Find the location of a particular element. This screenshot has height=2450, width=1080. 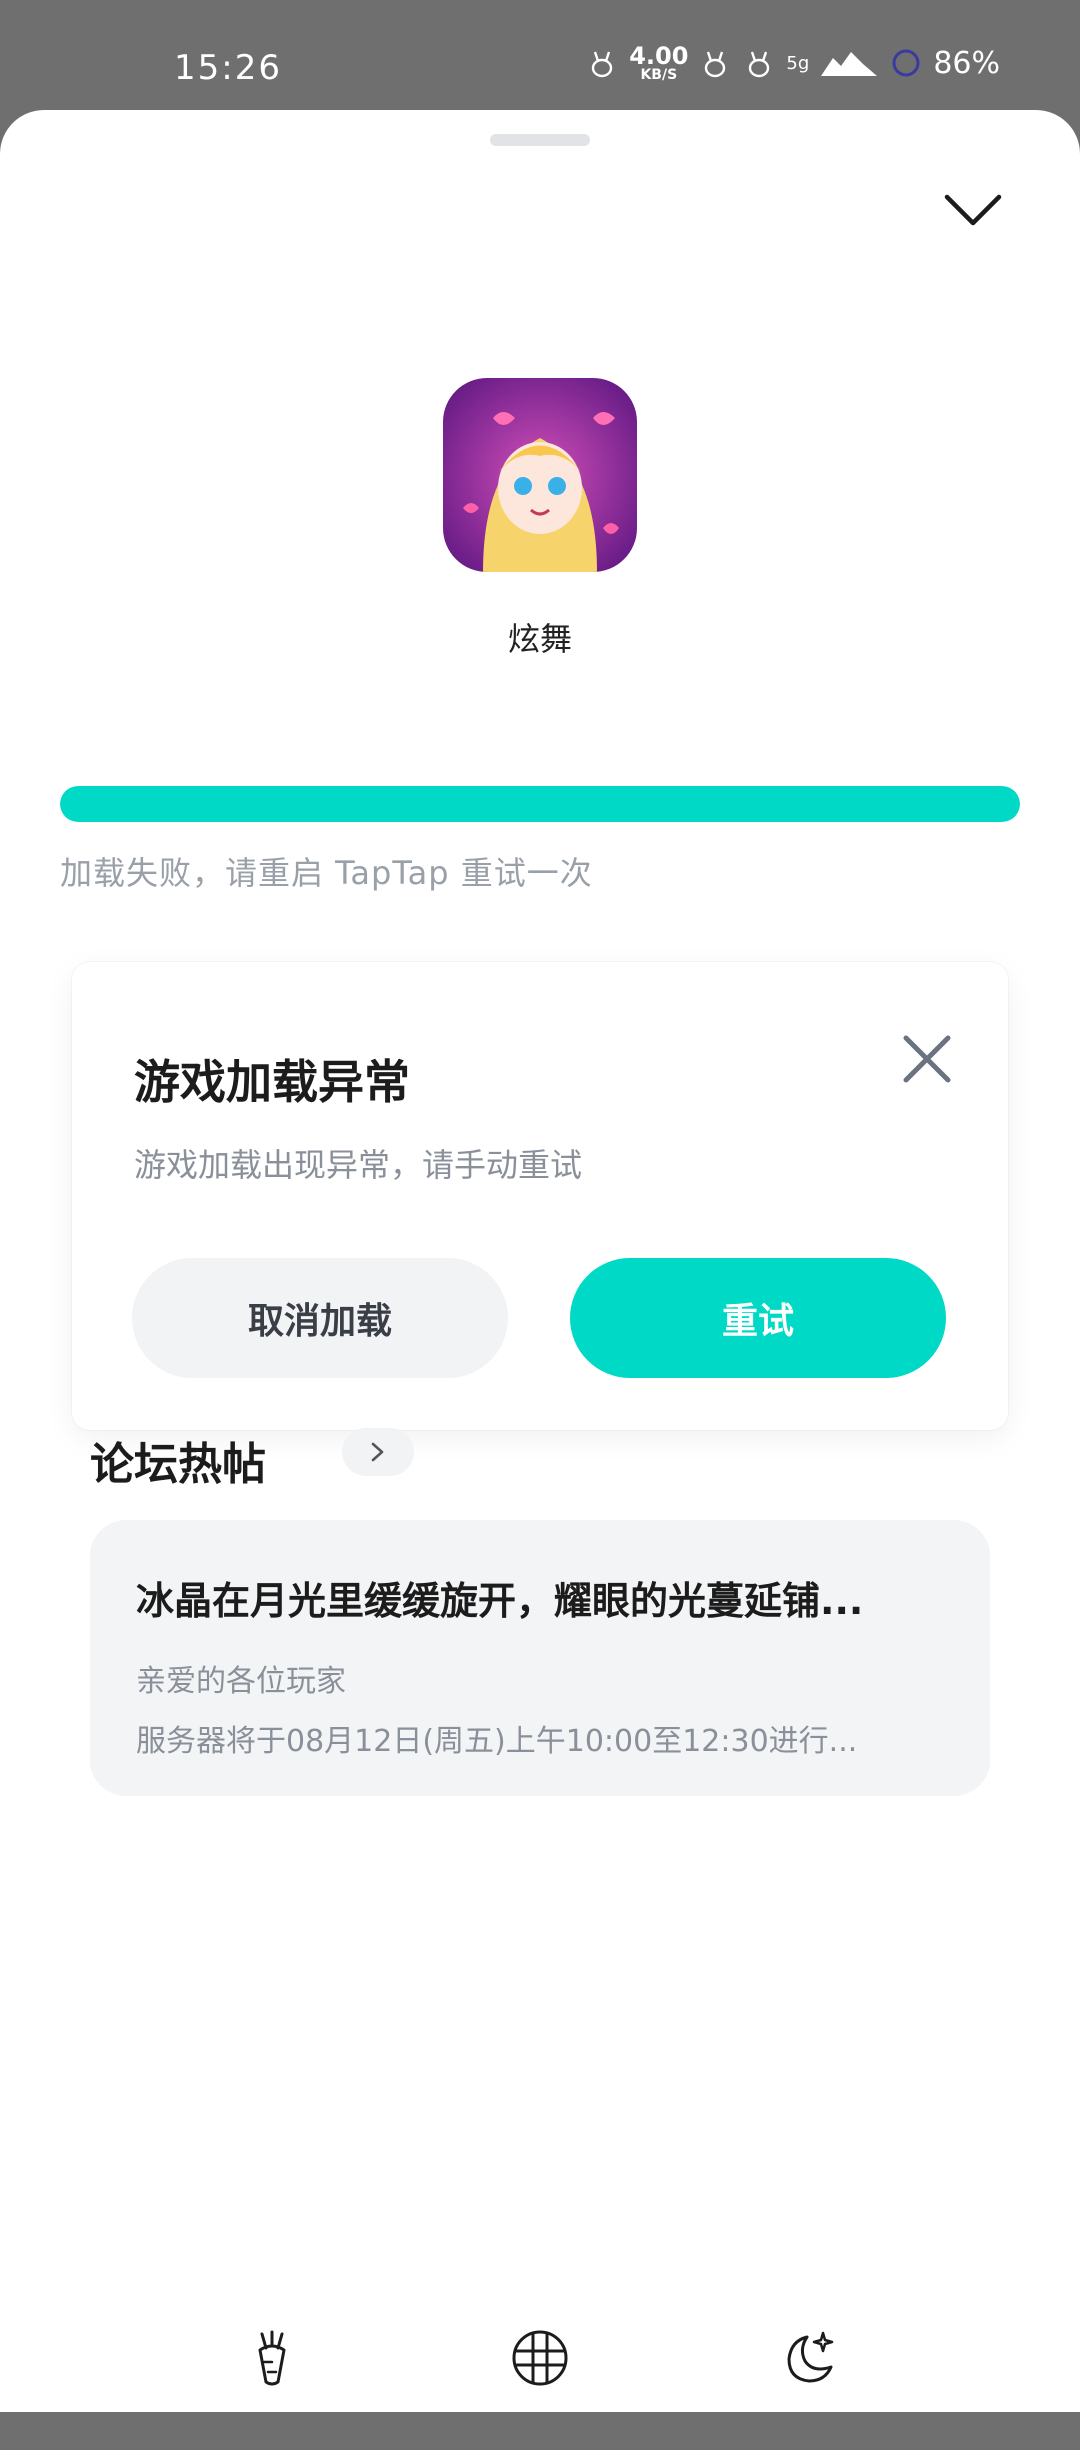

progress-bar is located at coordinates (540, 804).